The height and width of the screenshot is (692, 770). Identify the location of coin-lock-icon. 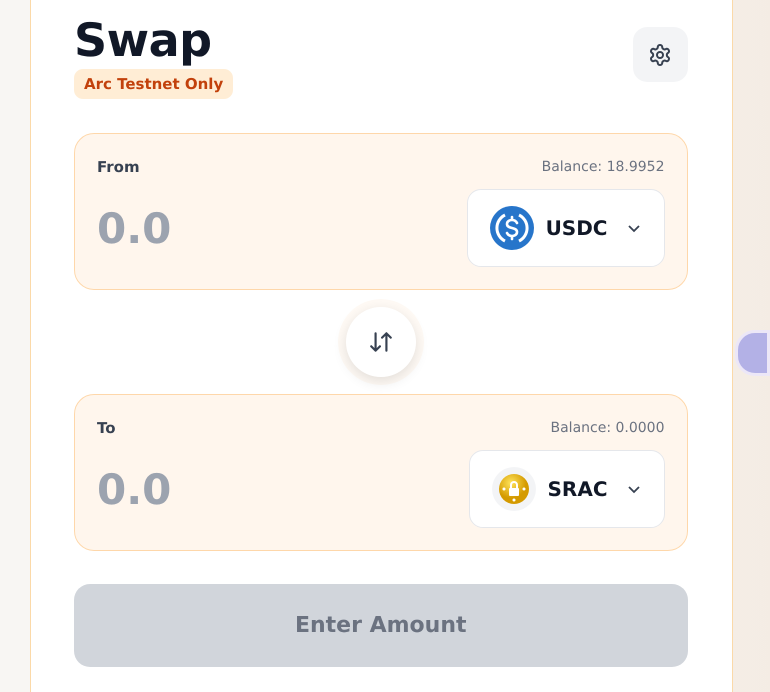
(514, 489).